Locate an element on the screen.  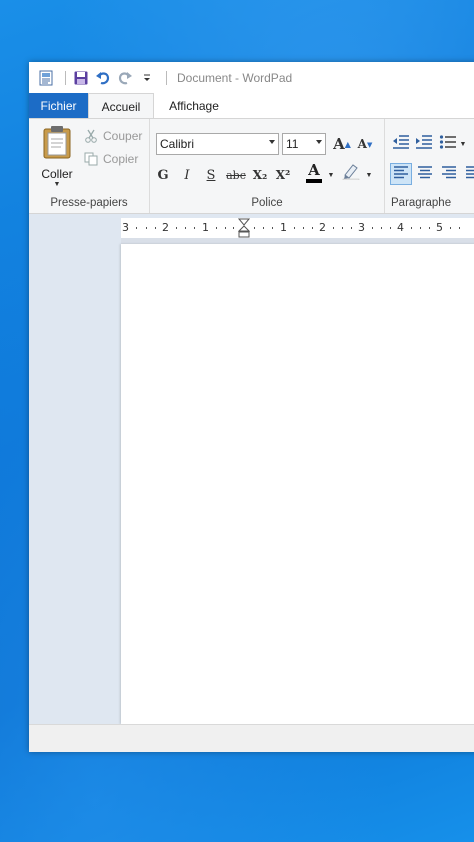
font-size-select: 11 is located at coordinates (304, 144).